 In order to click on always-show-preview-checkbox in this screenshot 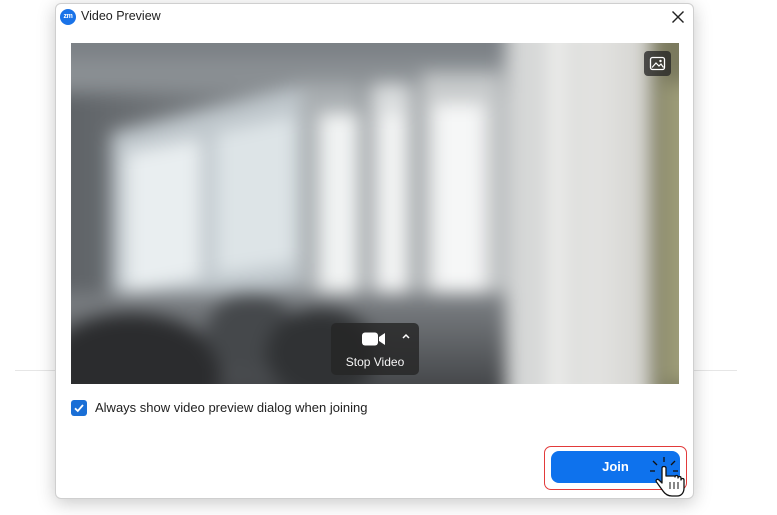, I will do `click(79, 408)`.